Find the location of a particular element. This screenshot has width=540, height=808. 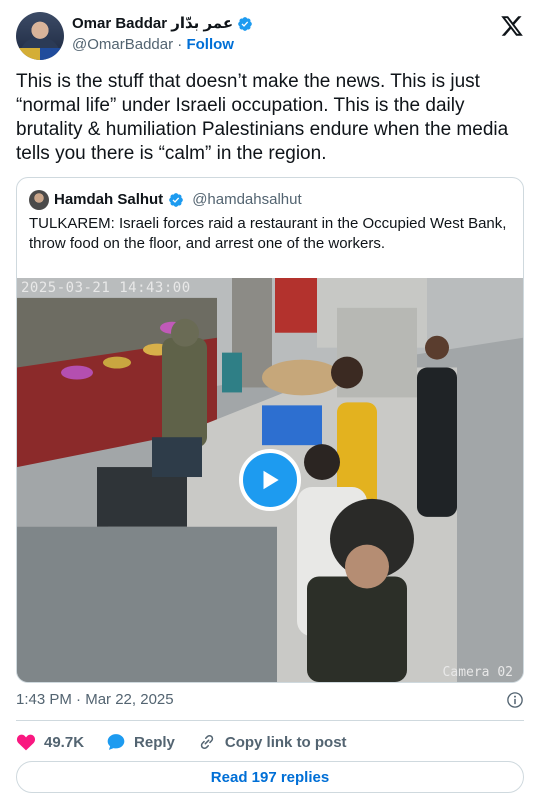

reply-button: Reply is located at coordinates (140, 742).